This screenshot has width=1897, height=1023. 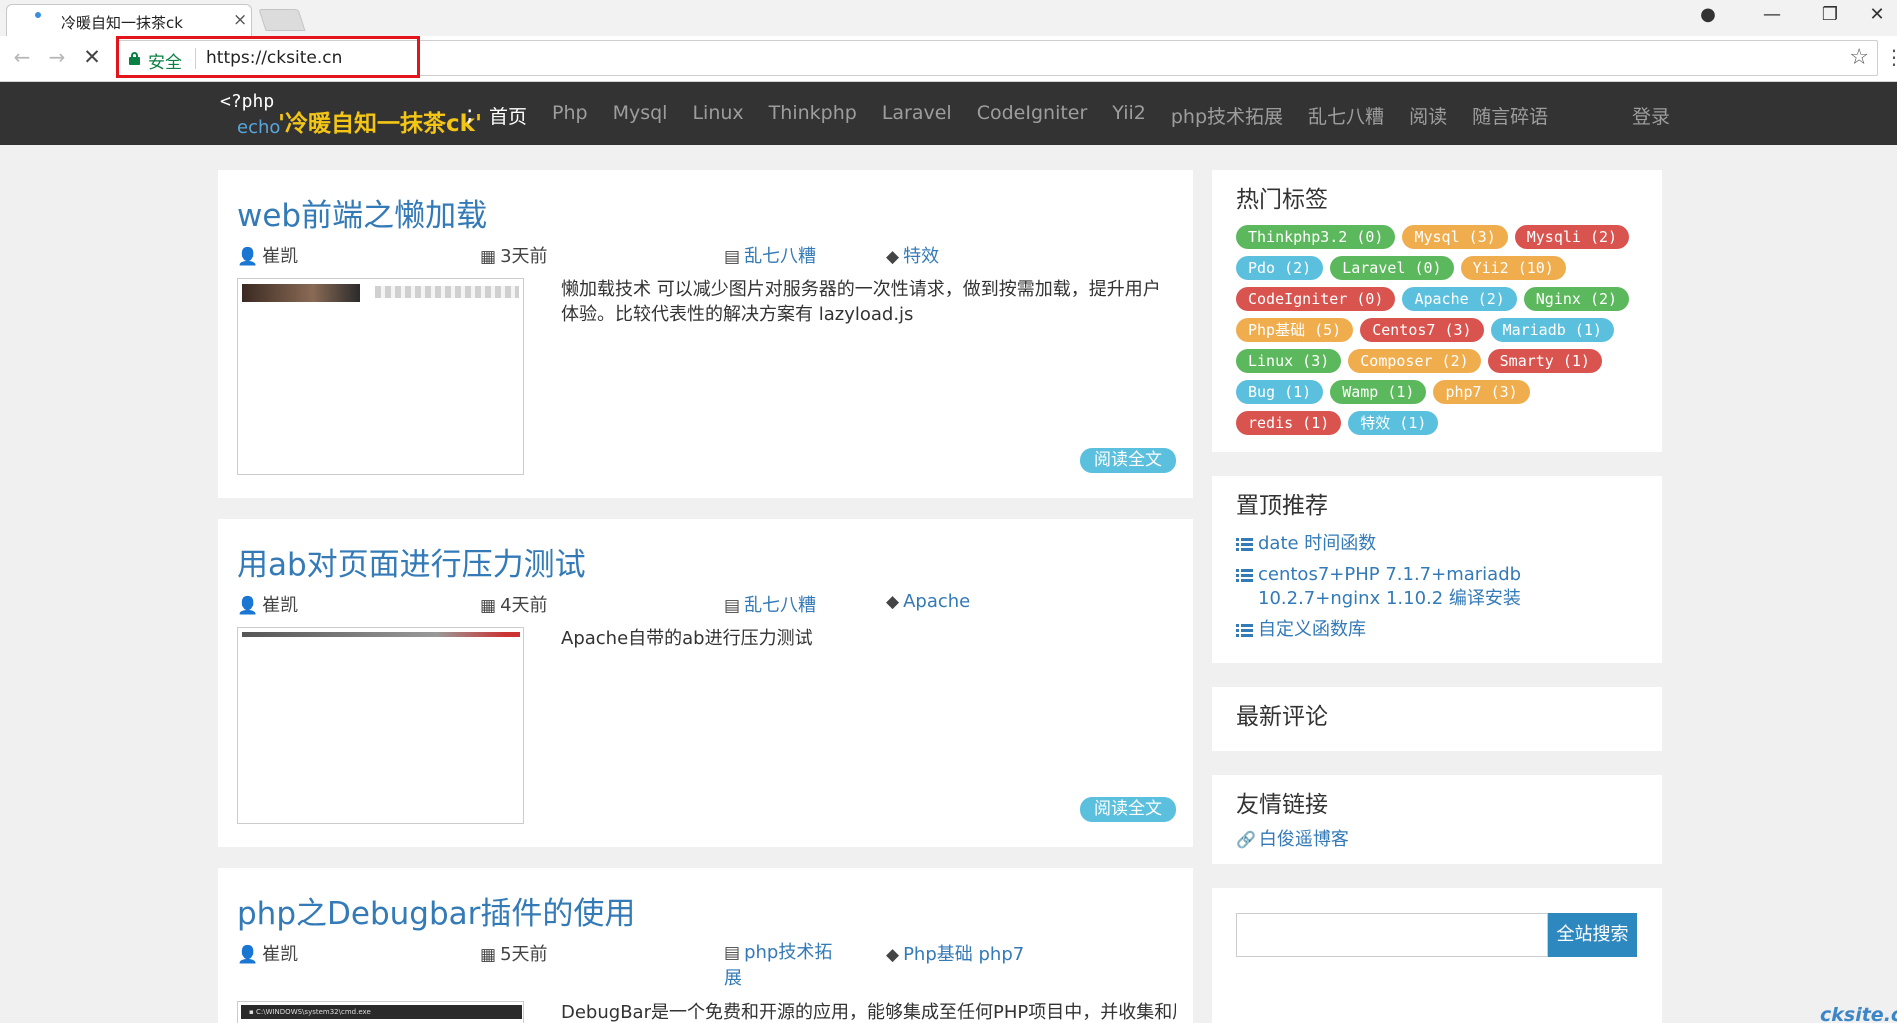 I want to click on article-tags: ◆ 特效, so click(x=912, y=255).